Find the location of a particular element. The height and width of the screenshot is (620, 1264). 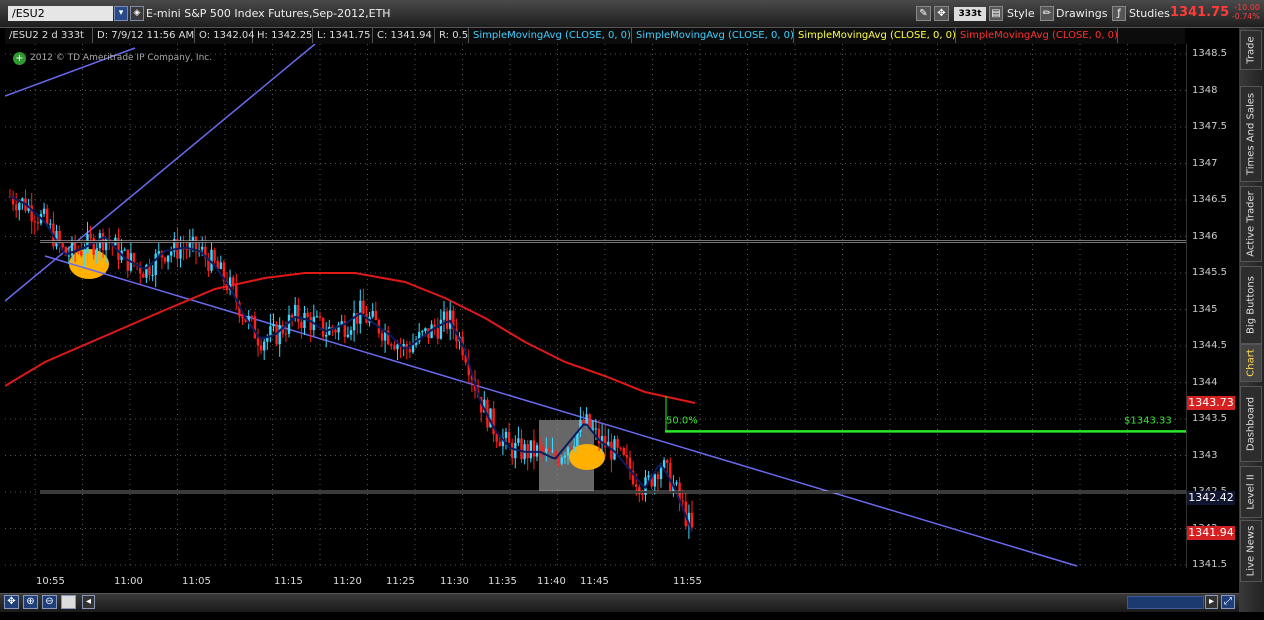

study-label-4: SimpleMovingAvg (CLOSE, 0, 0) is located at coordinates (1037, 35).